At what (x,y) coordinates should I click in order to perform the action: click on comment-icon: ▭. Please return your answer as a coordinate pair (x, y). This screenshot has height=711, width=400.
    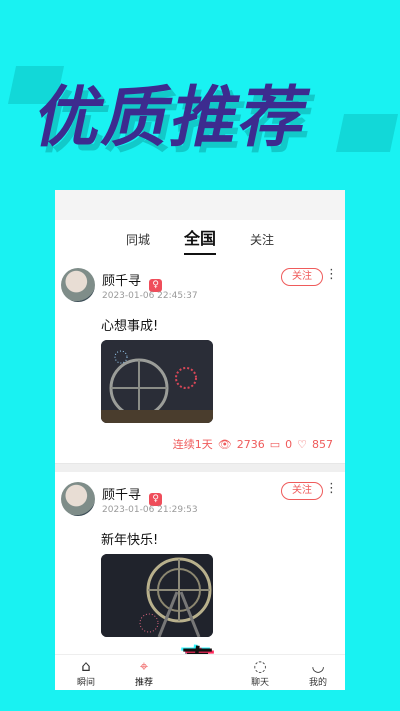
    Looking at the image, I should click on (275, 444).